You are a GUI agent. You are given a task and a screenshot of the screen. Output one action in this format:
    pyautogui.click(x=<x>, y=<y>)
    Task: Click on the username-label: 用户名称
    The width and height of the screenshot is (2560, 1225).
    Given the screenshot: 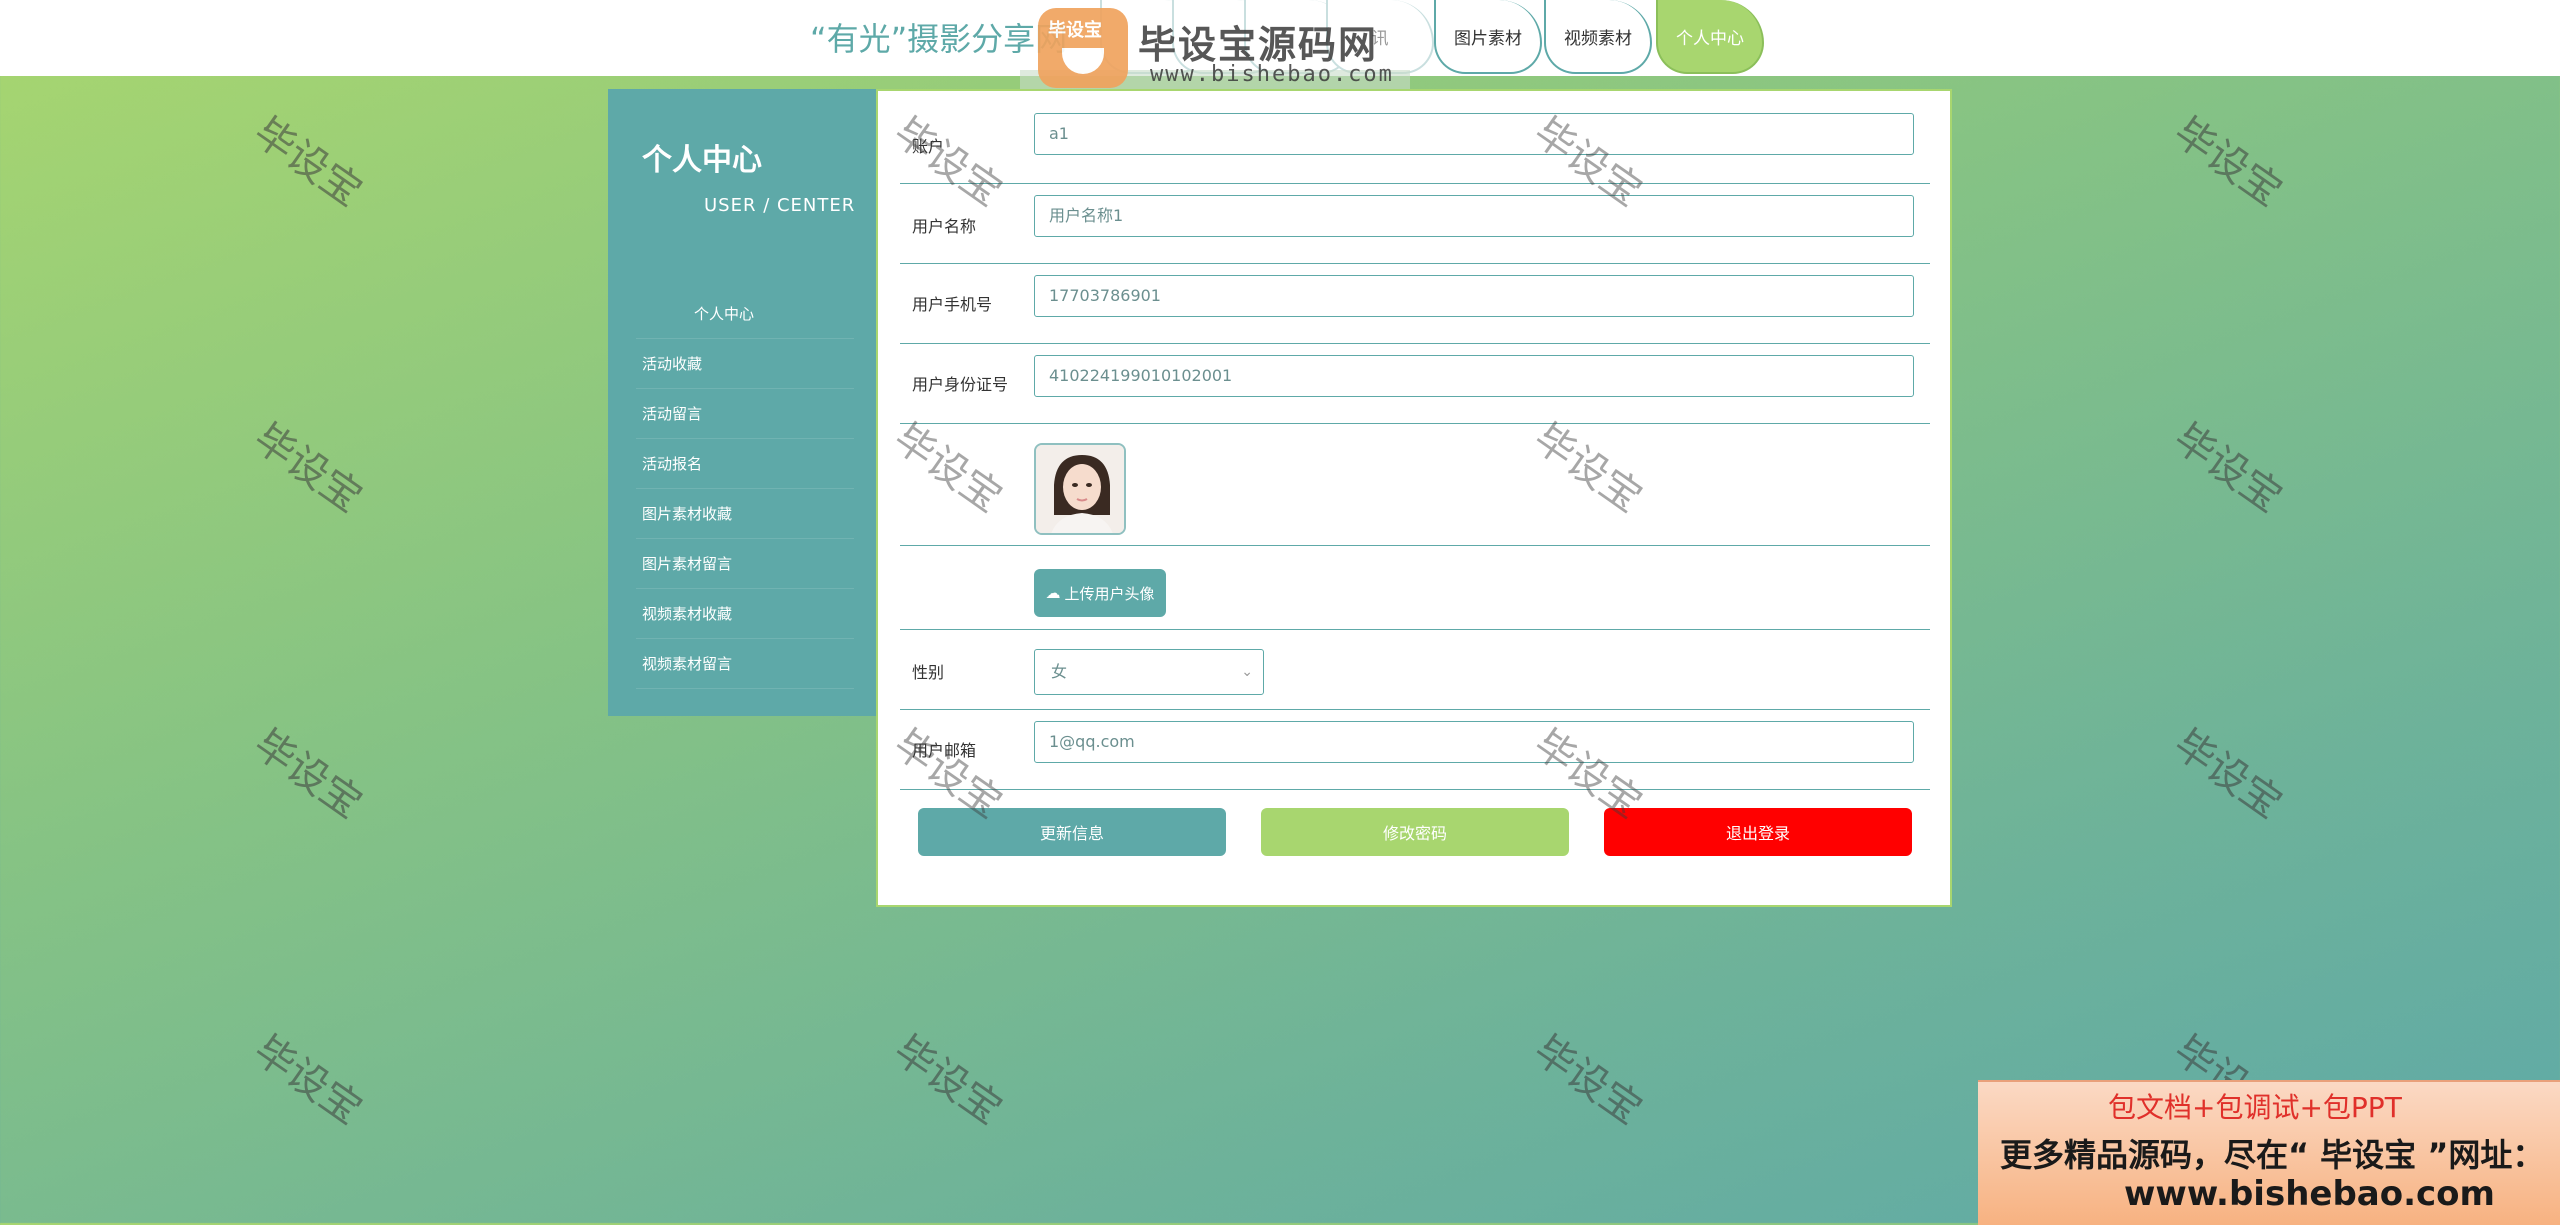 What is the action you would take?
    pyautogui.click(x=944, y=226)
    